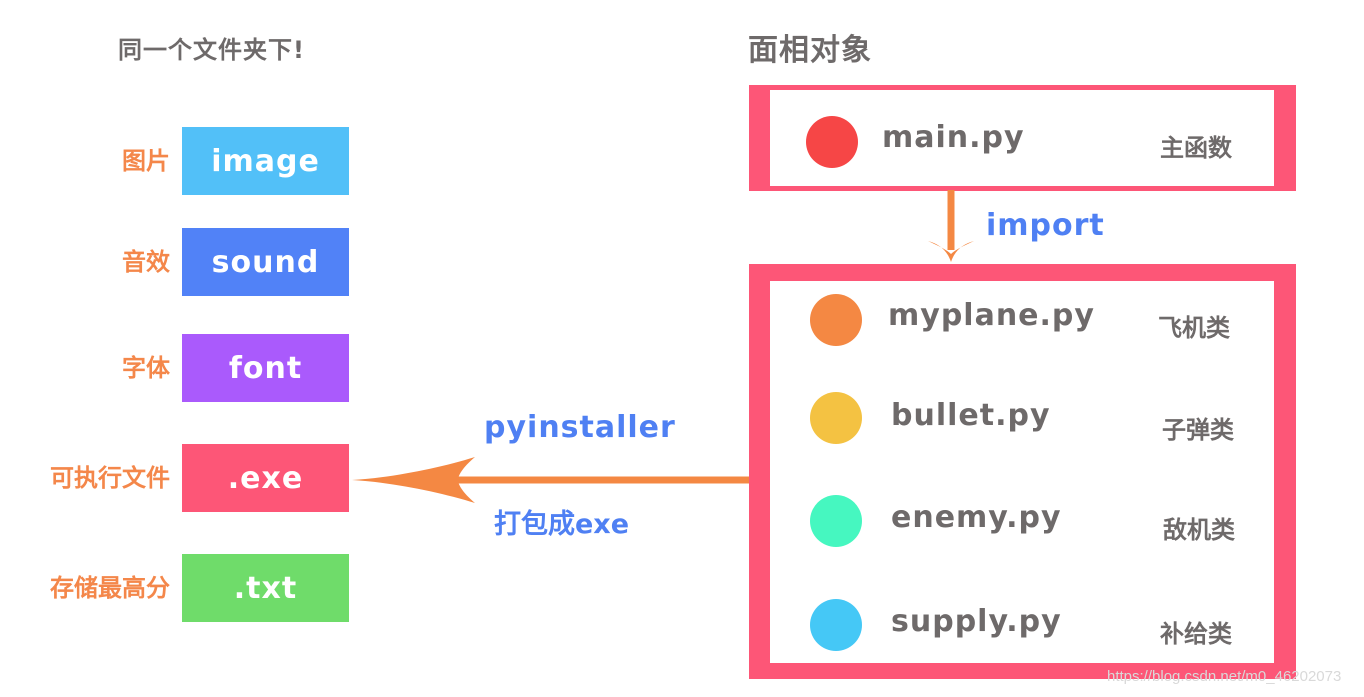  I want to click on tile-sound: sound, so click(265, 262).